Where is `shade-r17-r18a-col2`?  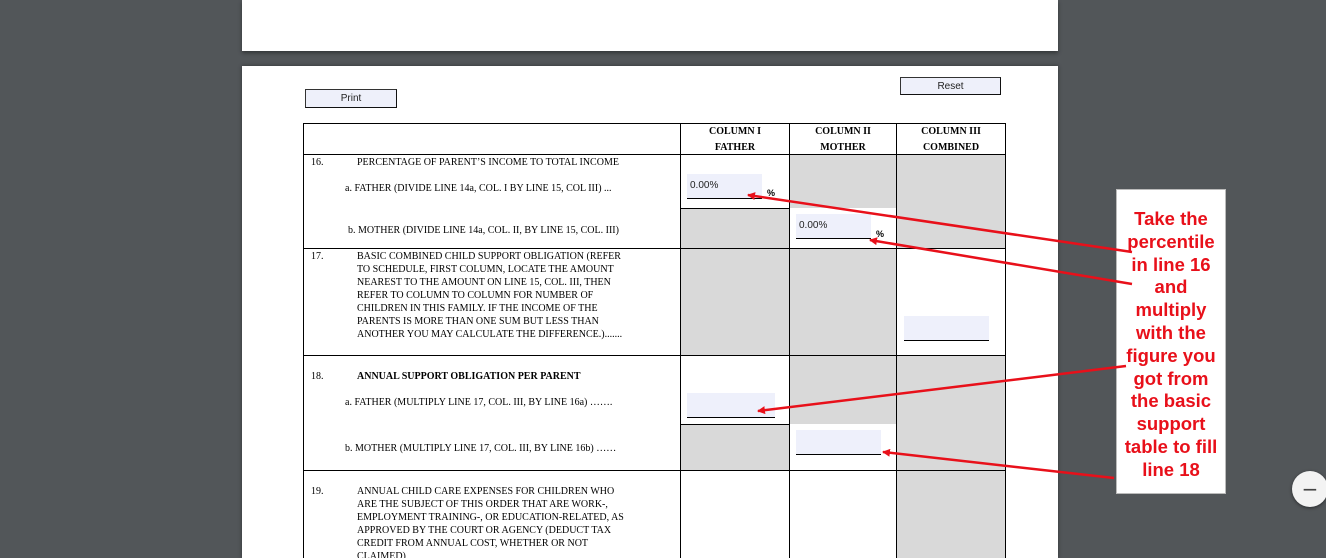 shade-r17-r18a-col2 is located at coordinates (843, 336).